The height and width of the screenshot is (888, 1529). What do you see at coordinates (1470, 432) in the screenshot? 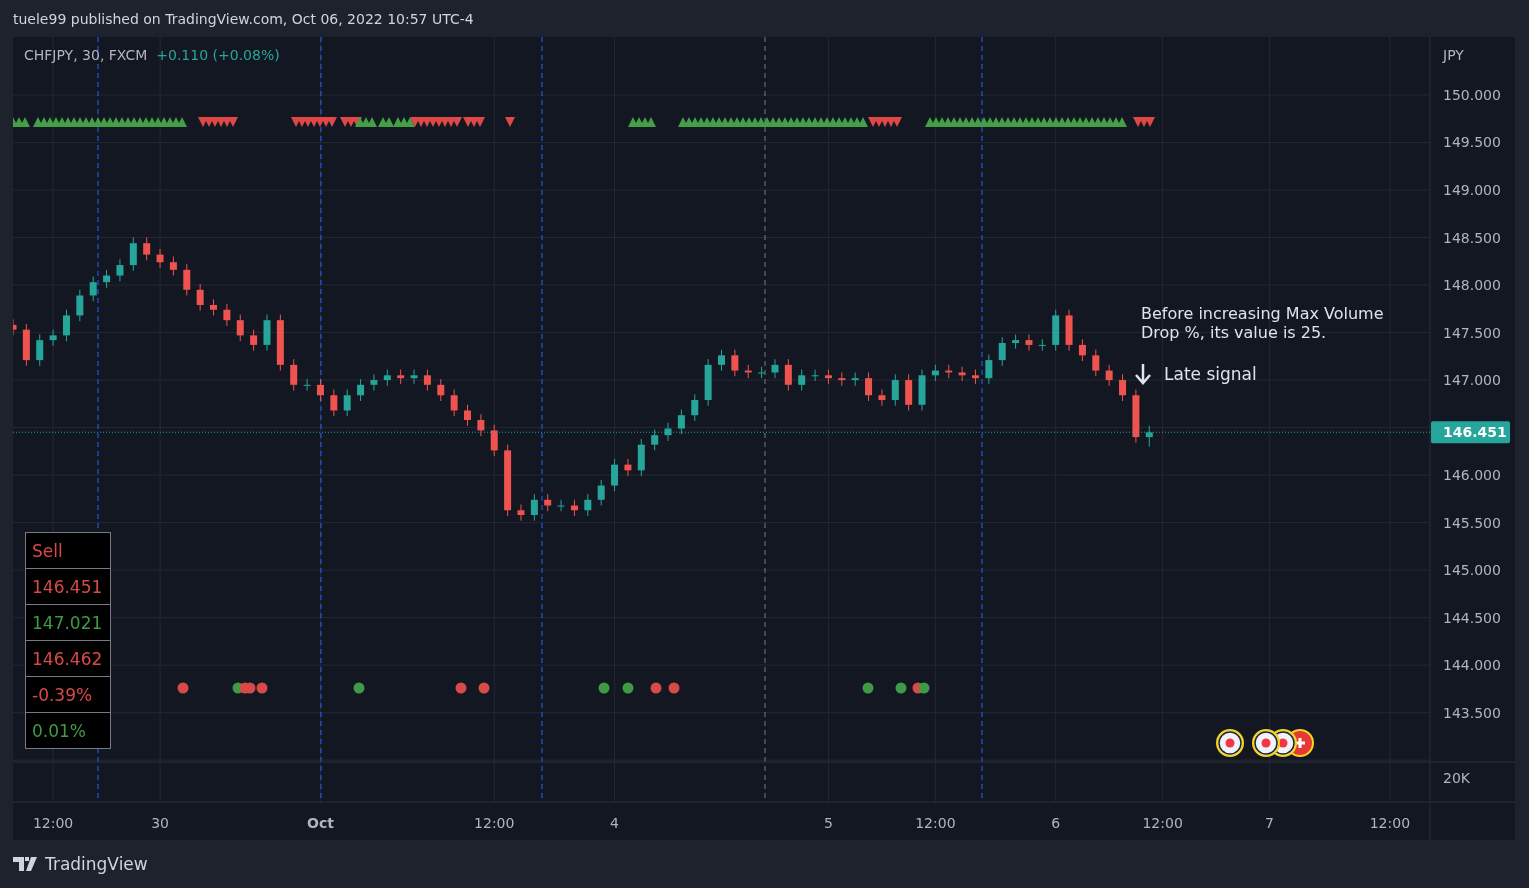
I see `last-price-badge: 146.451` at bounding box center [1470, 432].